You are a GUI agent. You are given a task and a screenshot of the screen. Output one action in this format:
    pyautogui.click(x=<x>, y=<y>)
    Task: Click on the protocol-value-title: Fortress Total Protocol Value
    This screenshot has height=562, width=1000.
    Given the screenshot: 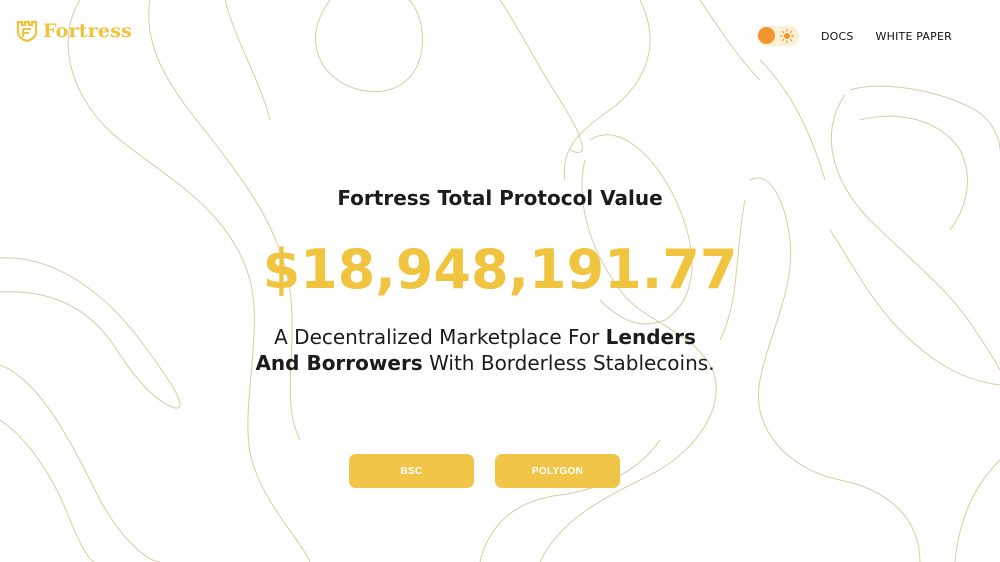 What is the action you would take?
    pyautogui.click(x=500, y=198)
    